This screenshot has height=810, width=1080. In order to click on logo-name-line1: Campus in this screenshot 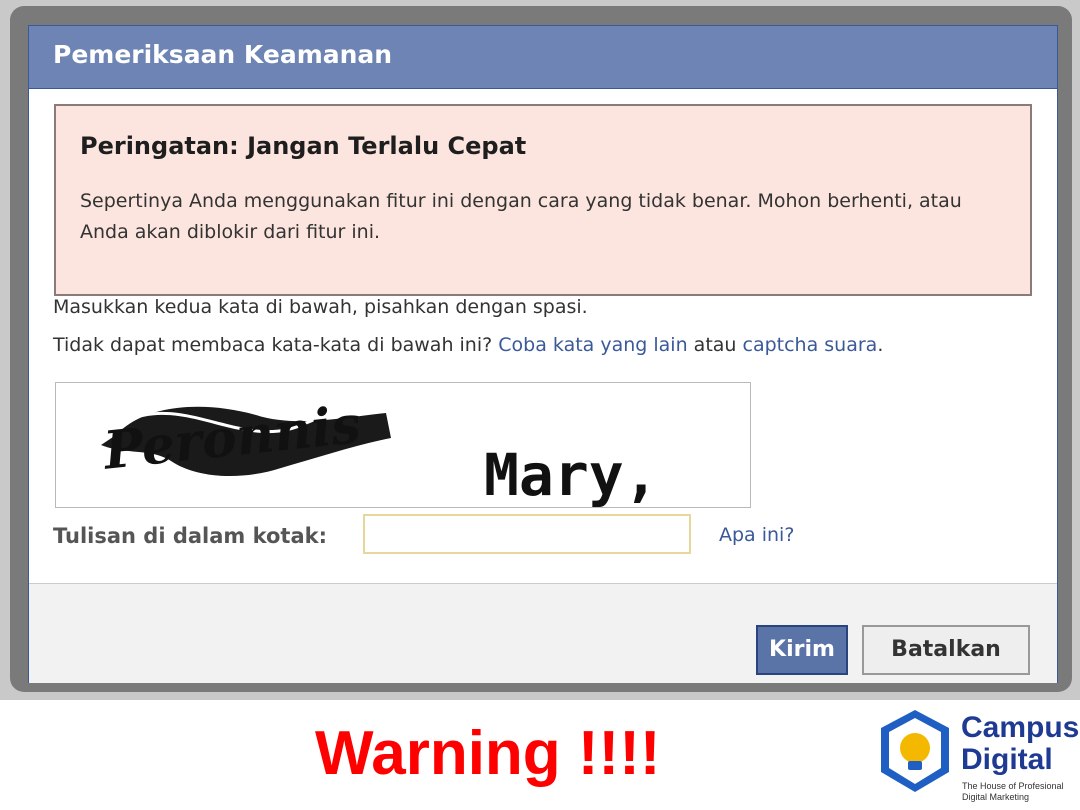, I will do `click(1020, 727)`.